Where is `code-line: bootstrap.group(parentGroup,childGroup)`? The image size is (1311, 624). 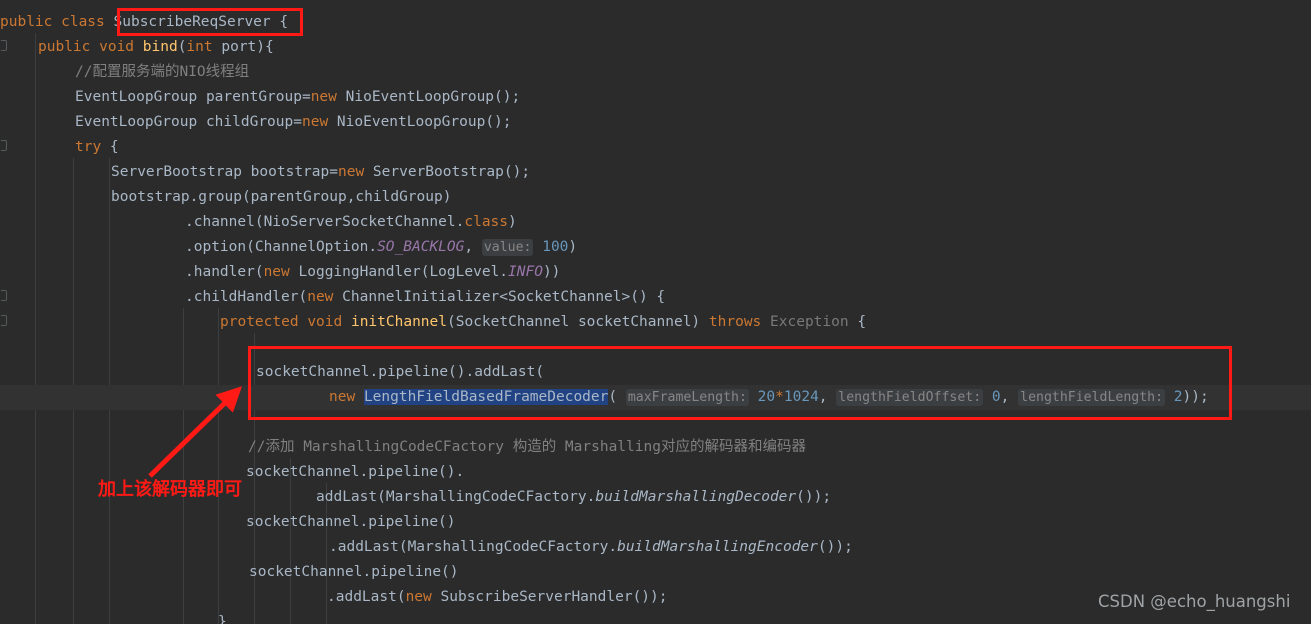
code-line: bootstrap.group(parentGroup,childGroup) is located at coordinates (655, 197).